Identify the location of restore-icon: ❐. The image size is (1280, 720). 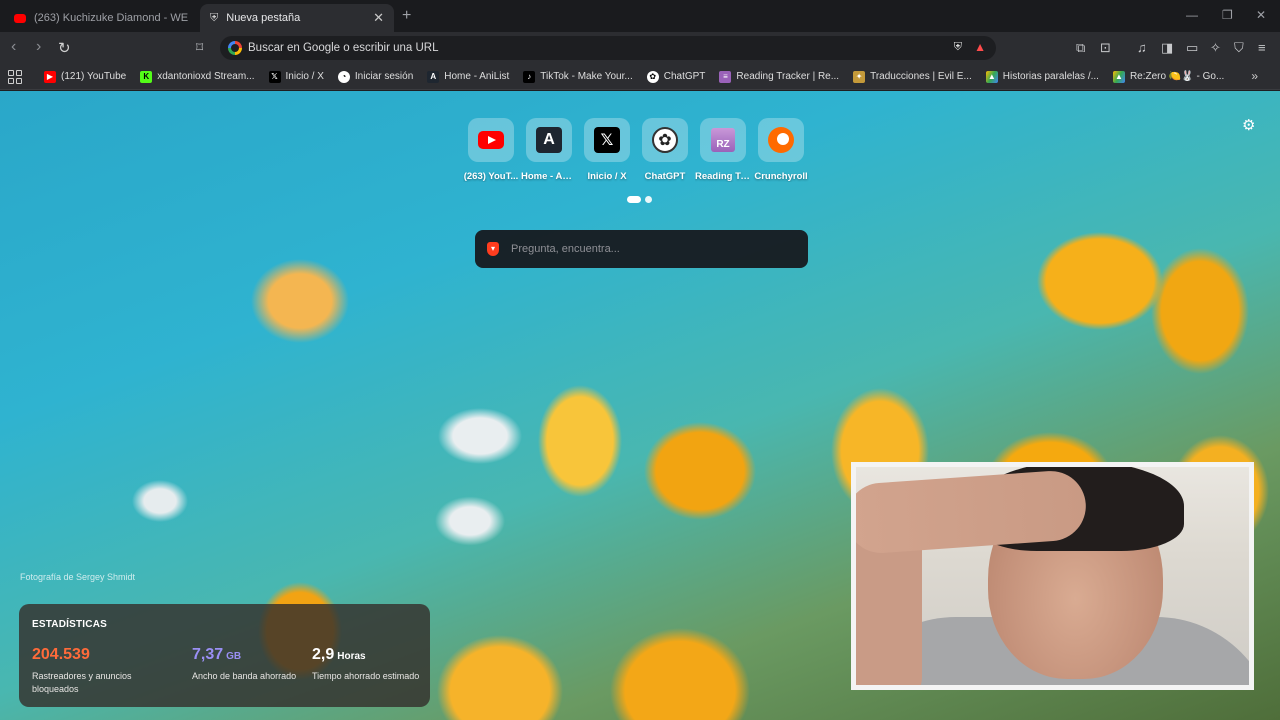
(1227, 15).